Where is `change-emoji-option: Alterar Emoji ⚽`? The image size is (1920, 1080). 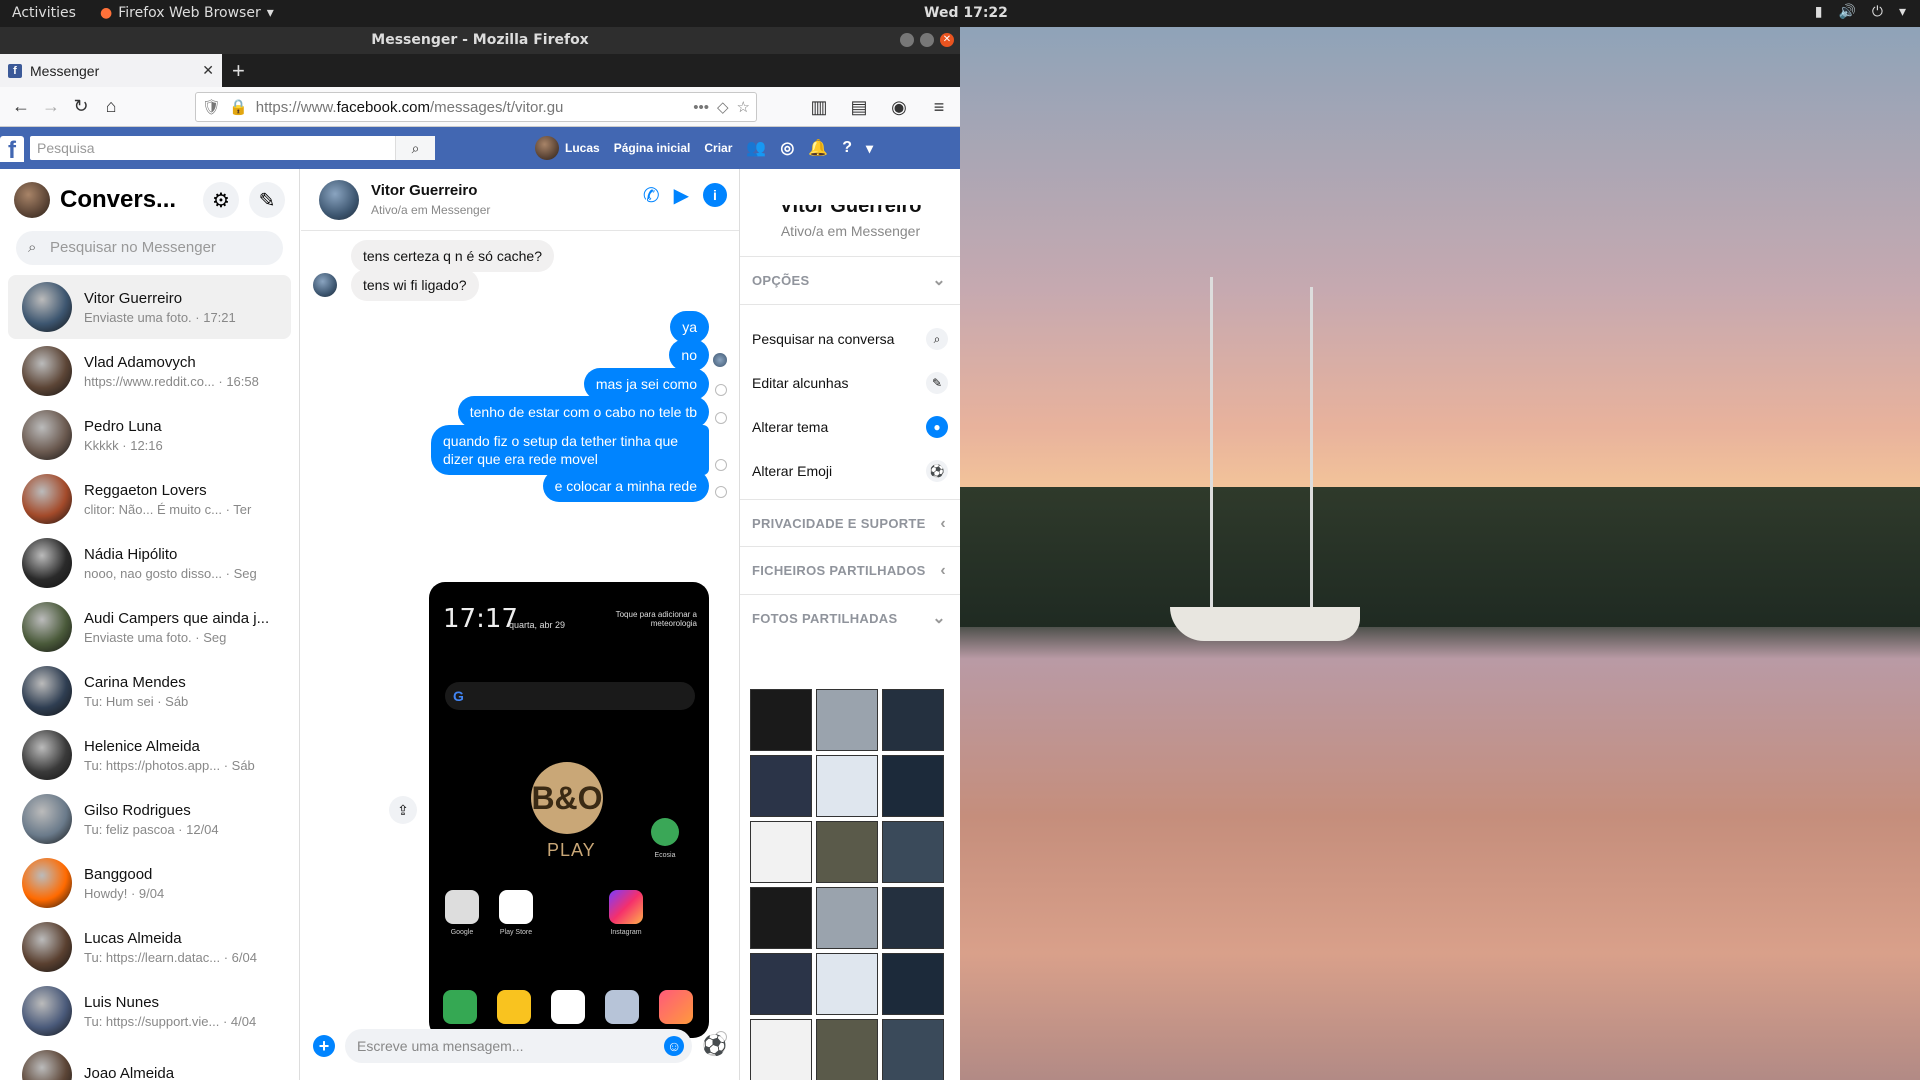
change-emoji-option: Alterar Emoji ⚽ is located at coordinates (850, 471).